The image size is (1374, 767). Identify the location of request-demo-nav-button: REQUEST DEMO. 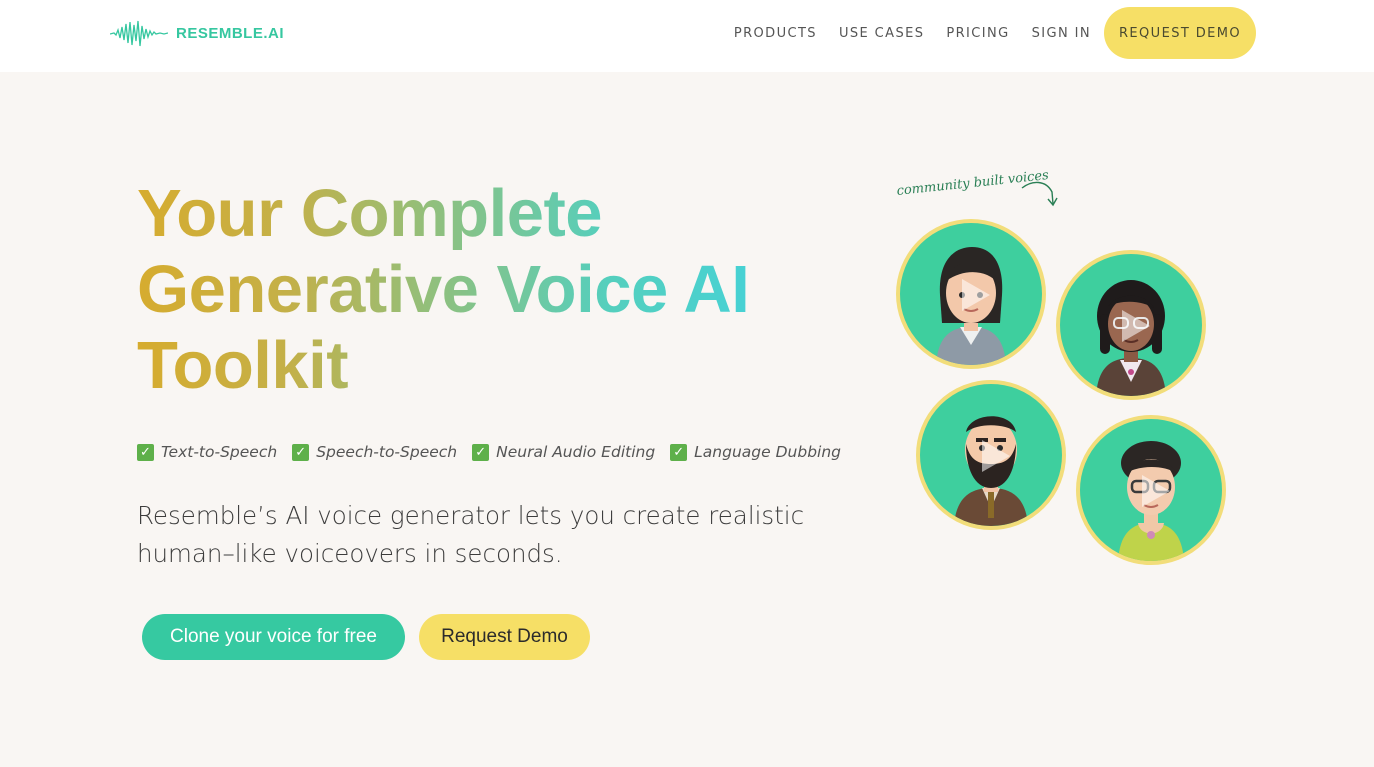
(1179, 33).